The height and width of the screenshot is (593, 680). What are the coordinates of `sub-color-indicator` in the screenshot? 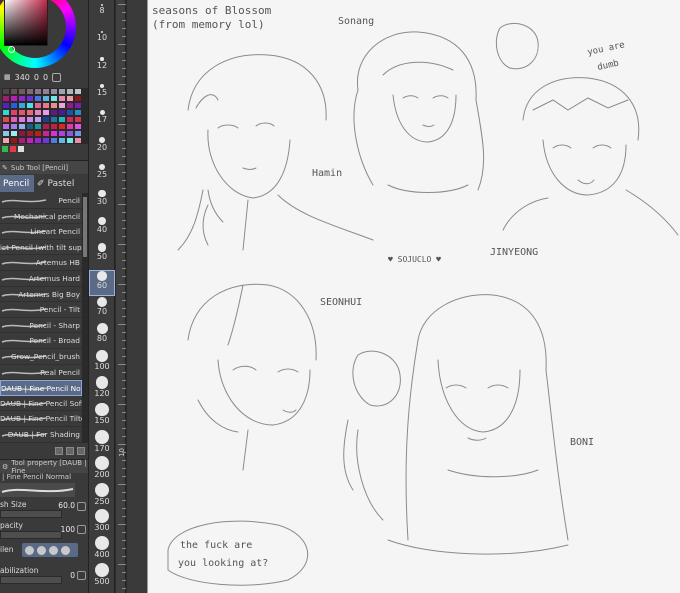 It's located at (13, 149).